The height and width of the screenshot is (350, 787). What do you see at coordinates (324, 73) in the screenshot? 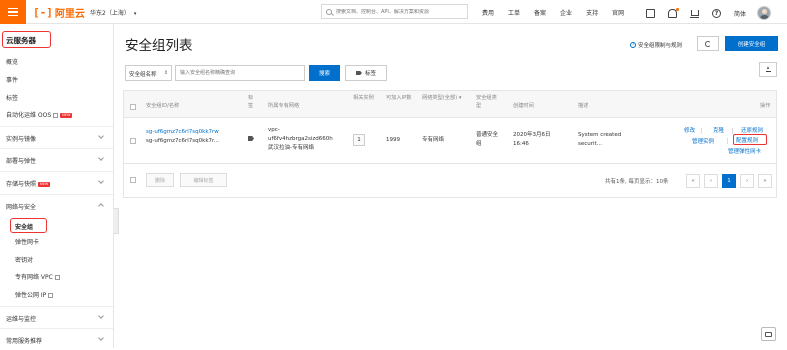
I see `search-button: 搜索` at bounding box center [324, 73].